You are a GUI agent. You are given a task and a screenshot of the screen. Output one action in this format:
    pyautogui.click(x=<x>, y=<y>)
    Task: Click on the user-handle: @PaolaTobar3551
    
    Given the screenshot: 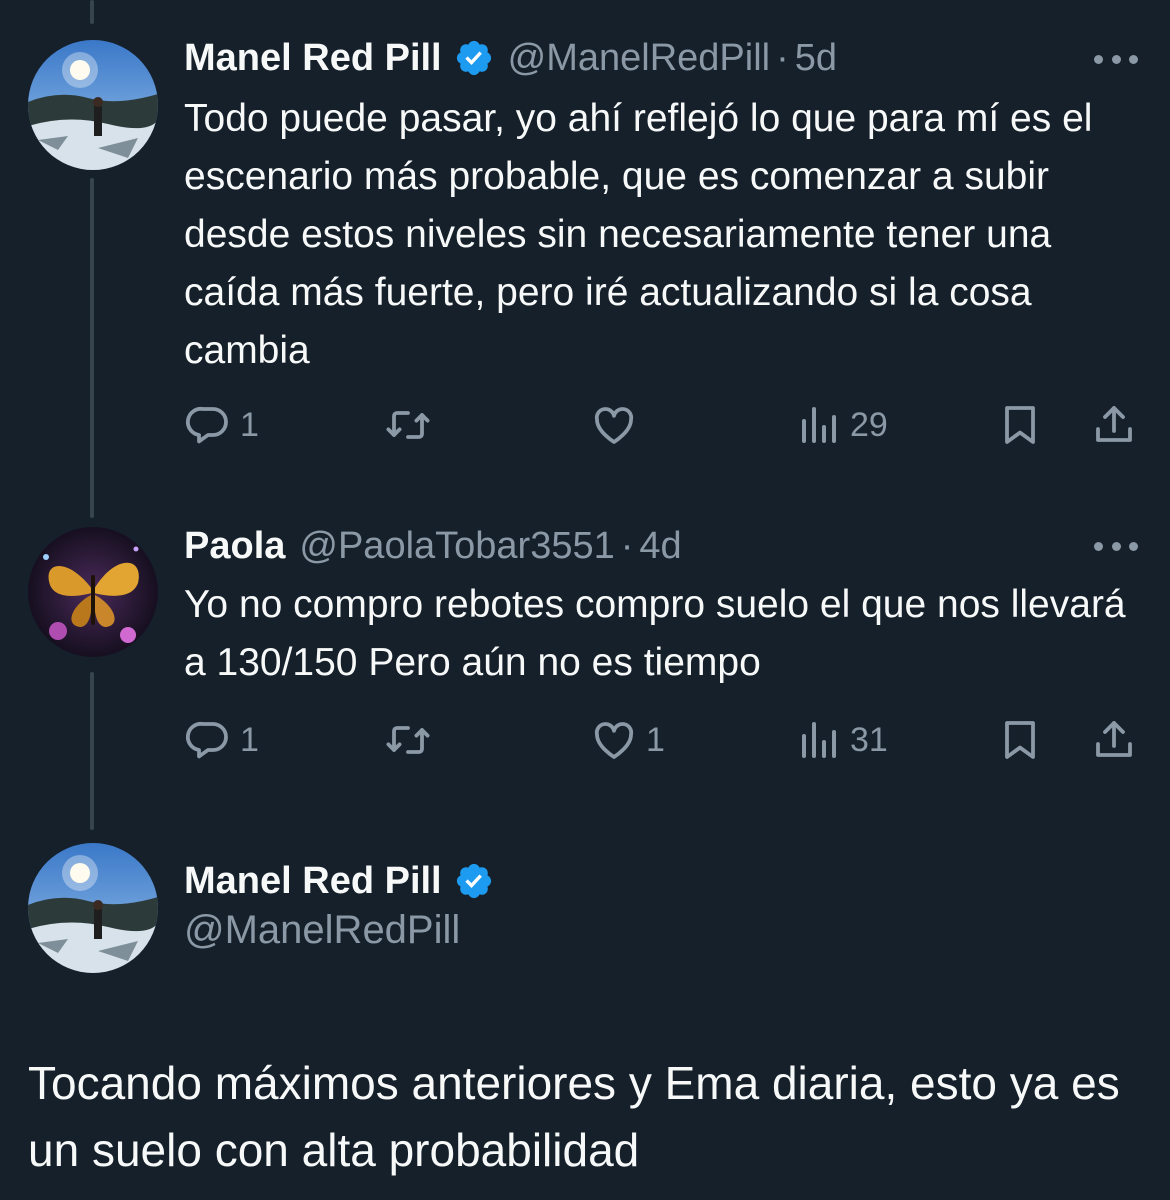 What is the action you would take?
    pyautogui.click(x=456, y=546)
    